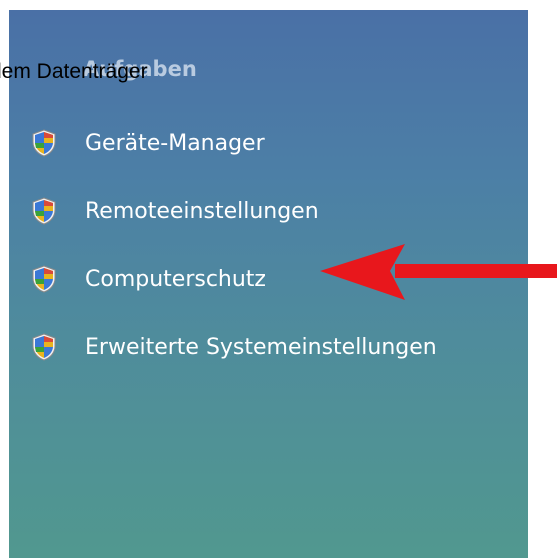 This screenshot has height=558, width=557. I want to click on task-link-label: Erweiterte Systemeinstellungen, so click(261, 347).